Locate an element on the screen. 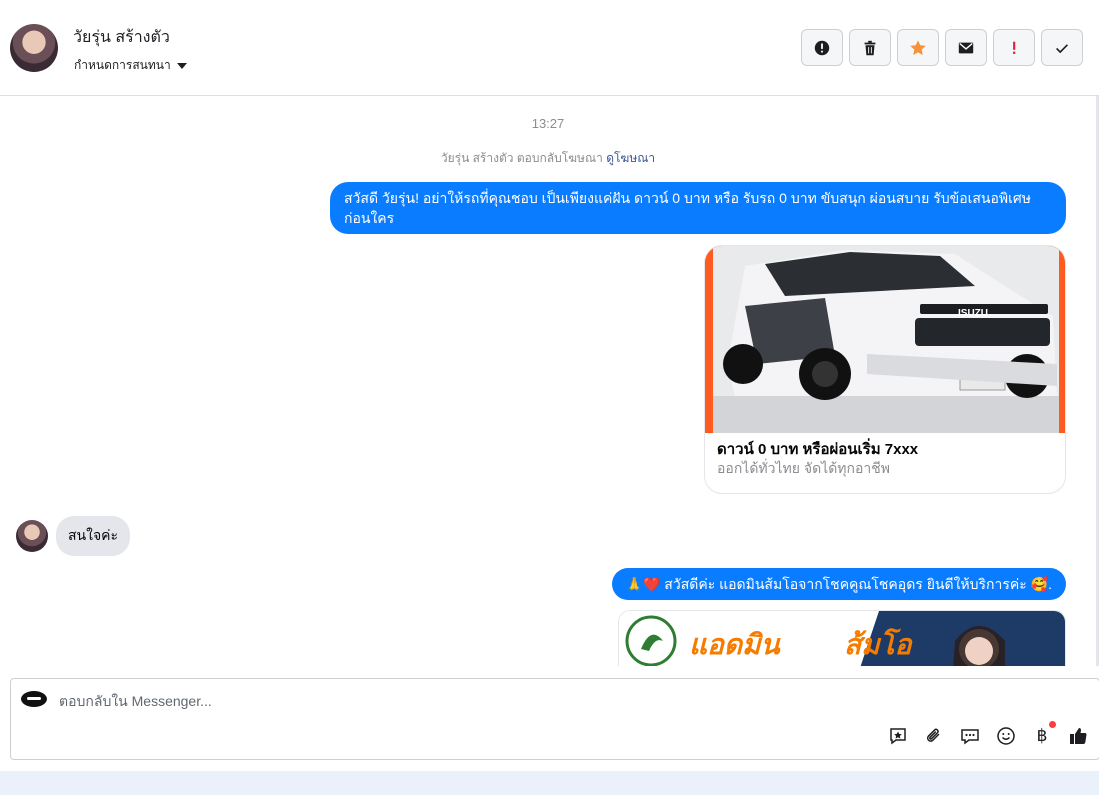  admin-promo-image: แอดมิน ส้มโอ is located at coordinates (842, 638).